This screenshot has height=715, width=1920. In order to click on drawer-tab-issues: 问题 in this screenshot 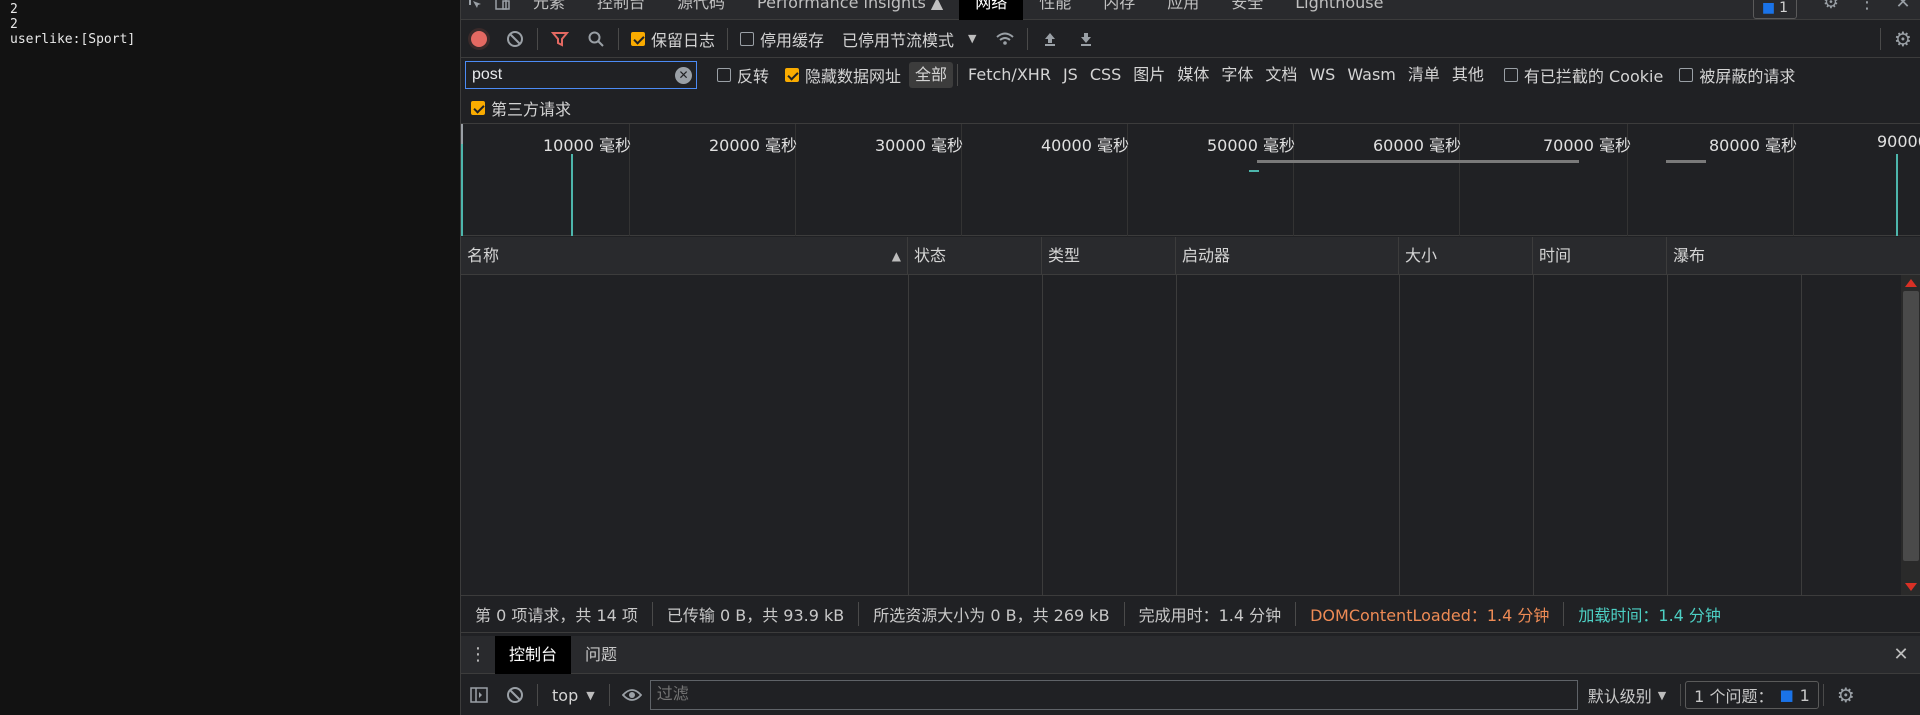, I will do `click(601, 655)`.